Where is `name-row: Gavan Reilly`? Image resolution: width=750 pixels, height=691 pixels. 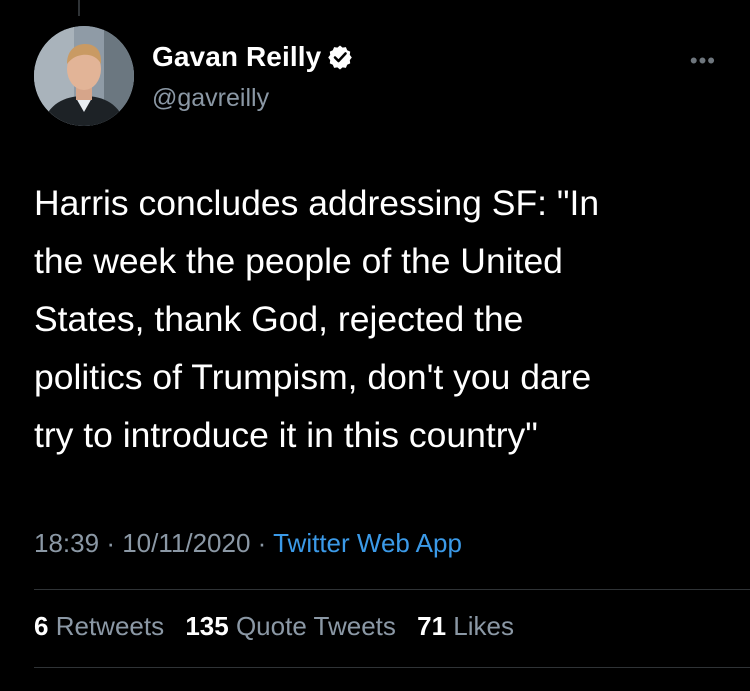 name-row: Gavan Reilly is located at coordinates (252, 57).